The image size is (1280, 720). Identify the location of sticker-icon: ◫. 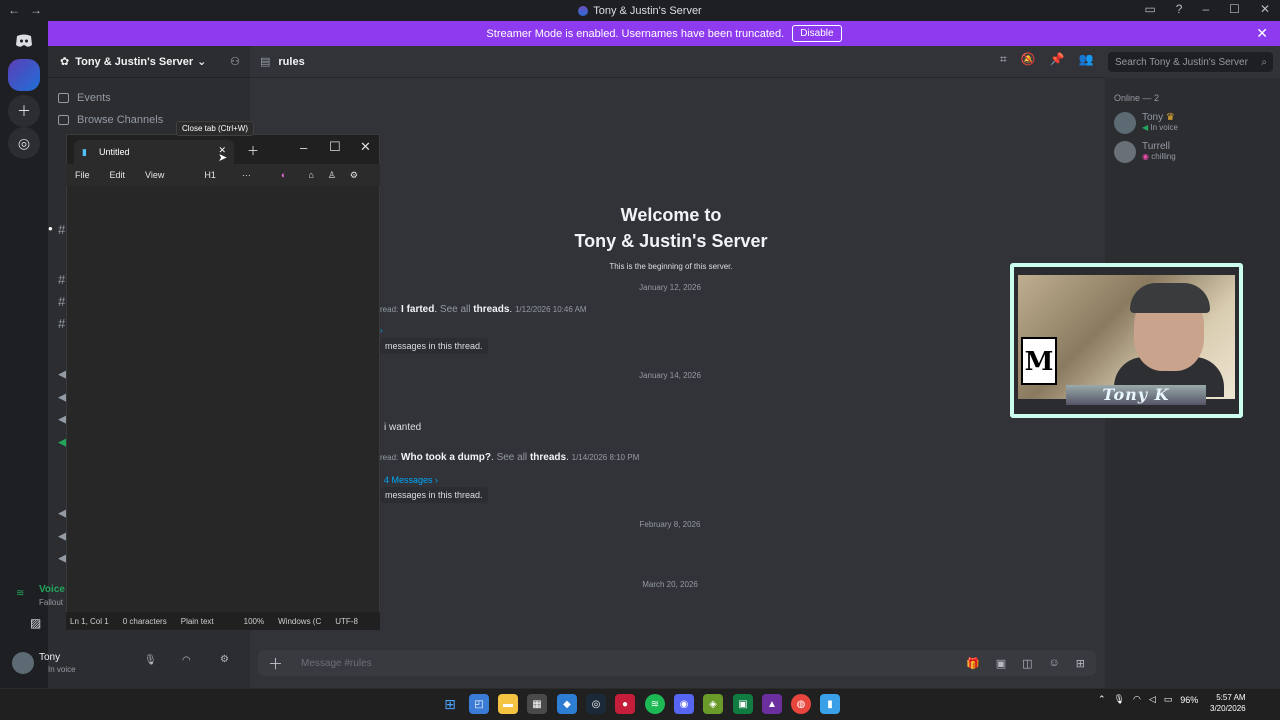
(1027, 663).